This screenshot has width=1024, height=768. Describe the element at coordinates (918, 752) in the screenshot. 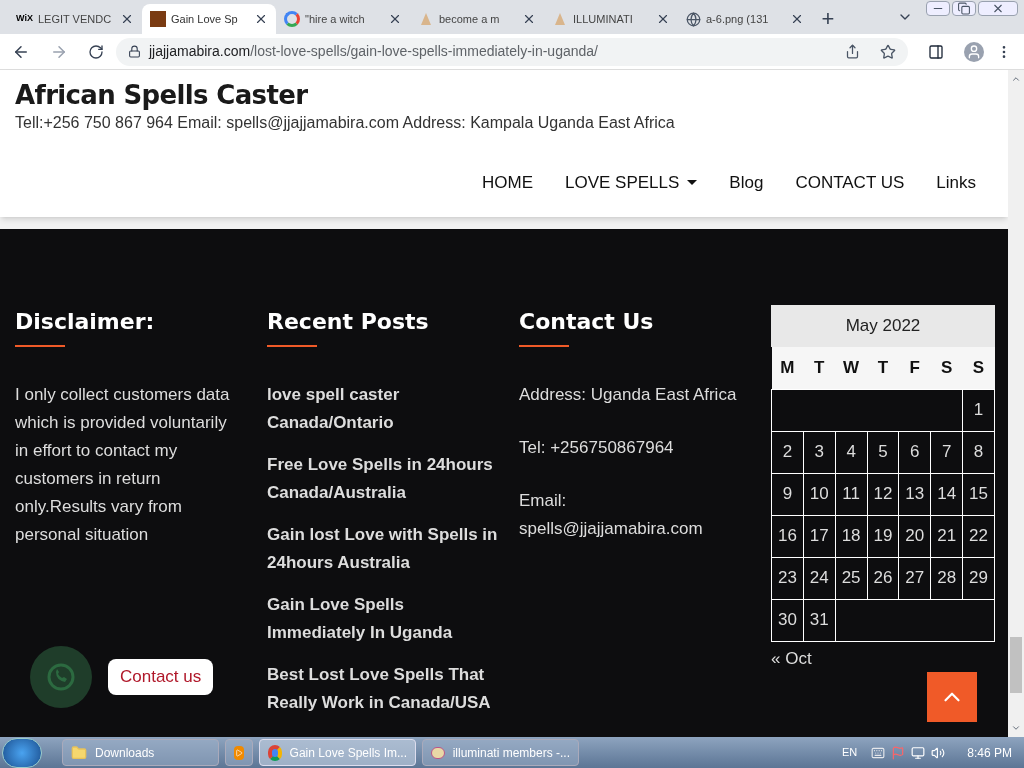

I see `network-icon` at that location.